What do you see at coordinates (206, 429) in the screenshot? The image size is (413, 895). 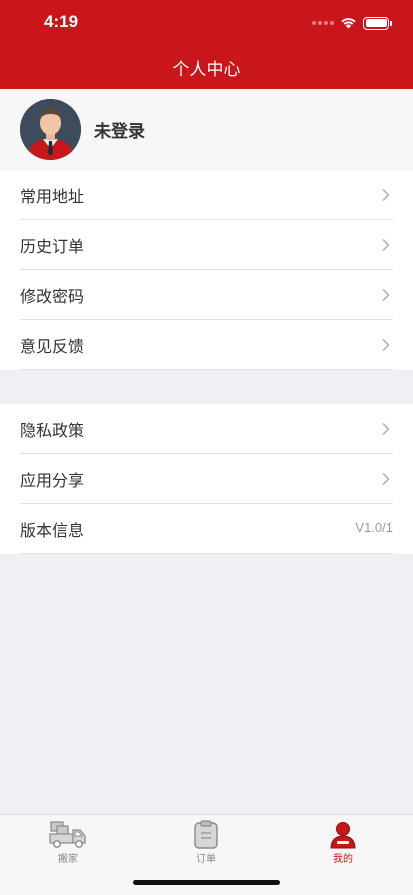 I see `menu-item-privacy-policy: 隐私政策` at bounding box center [206, 429].